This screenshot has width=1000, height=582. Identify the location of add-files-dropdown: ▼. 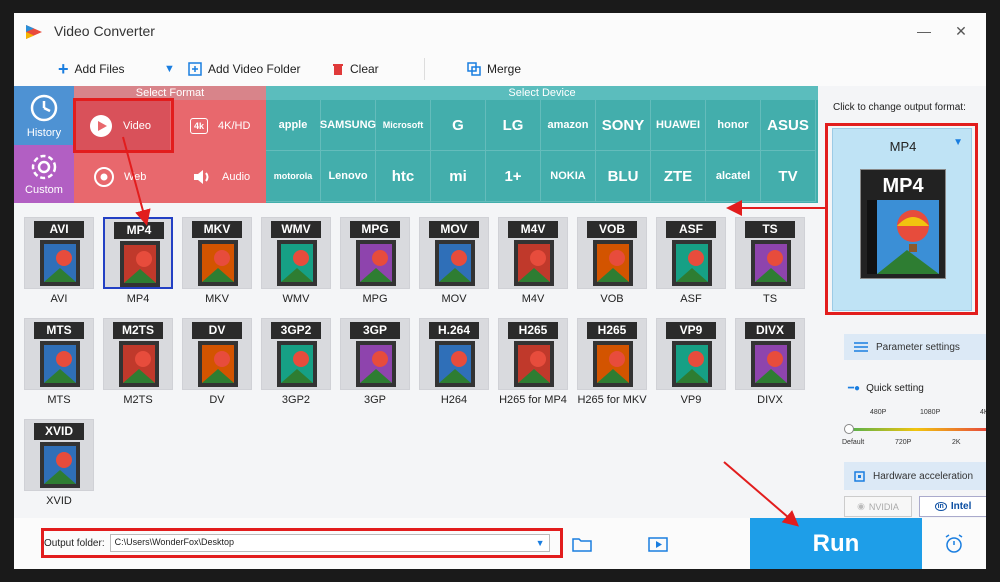
(169, 69).